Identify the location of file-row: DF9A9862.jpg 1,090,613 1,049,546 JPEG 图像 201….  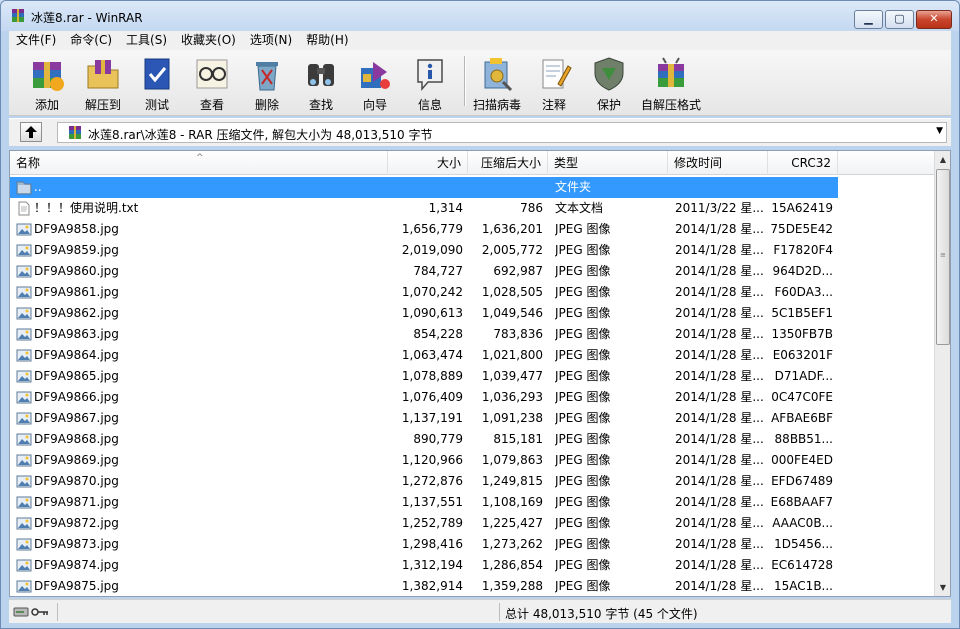
(424, 313).